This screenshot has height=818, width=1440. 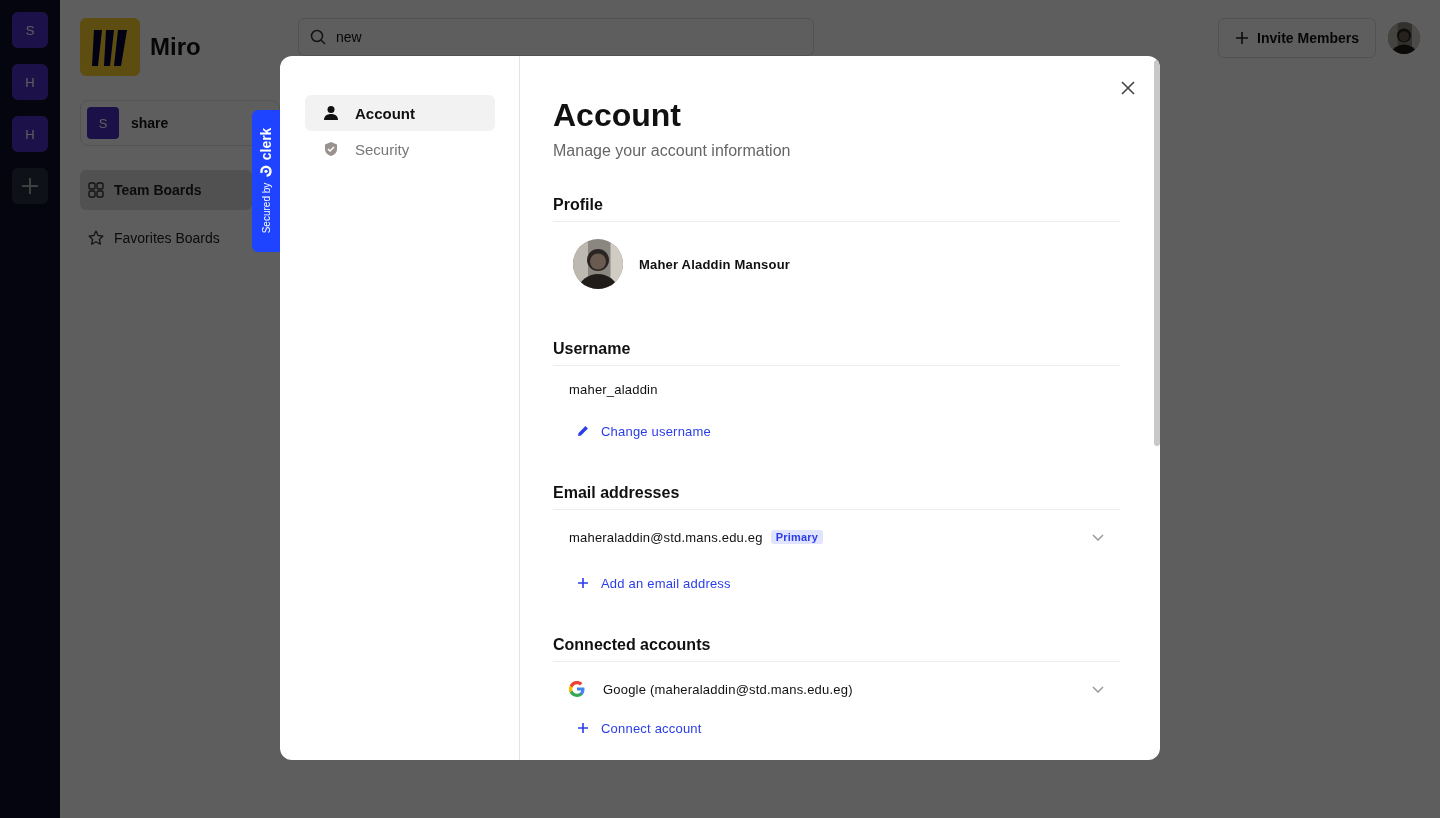 I want to click on action-link: Change username, so click(x=644, y=431).